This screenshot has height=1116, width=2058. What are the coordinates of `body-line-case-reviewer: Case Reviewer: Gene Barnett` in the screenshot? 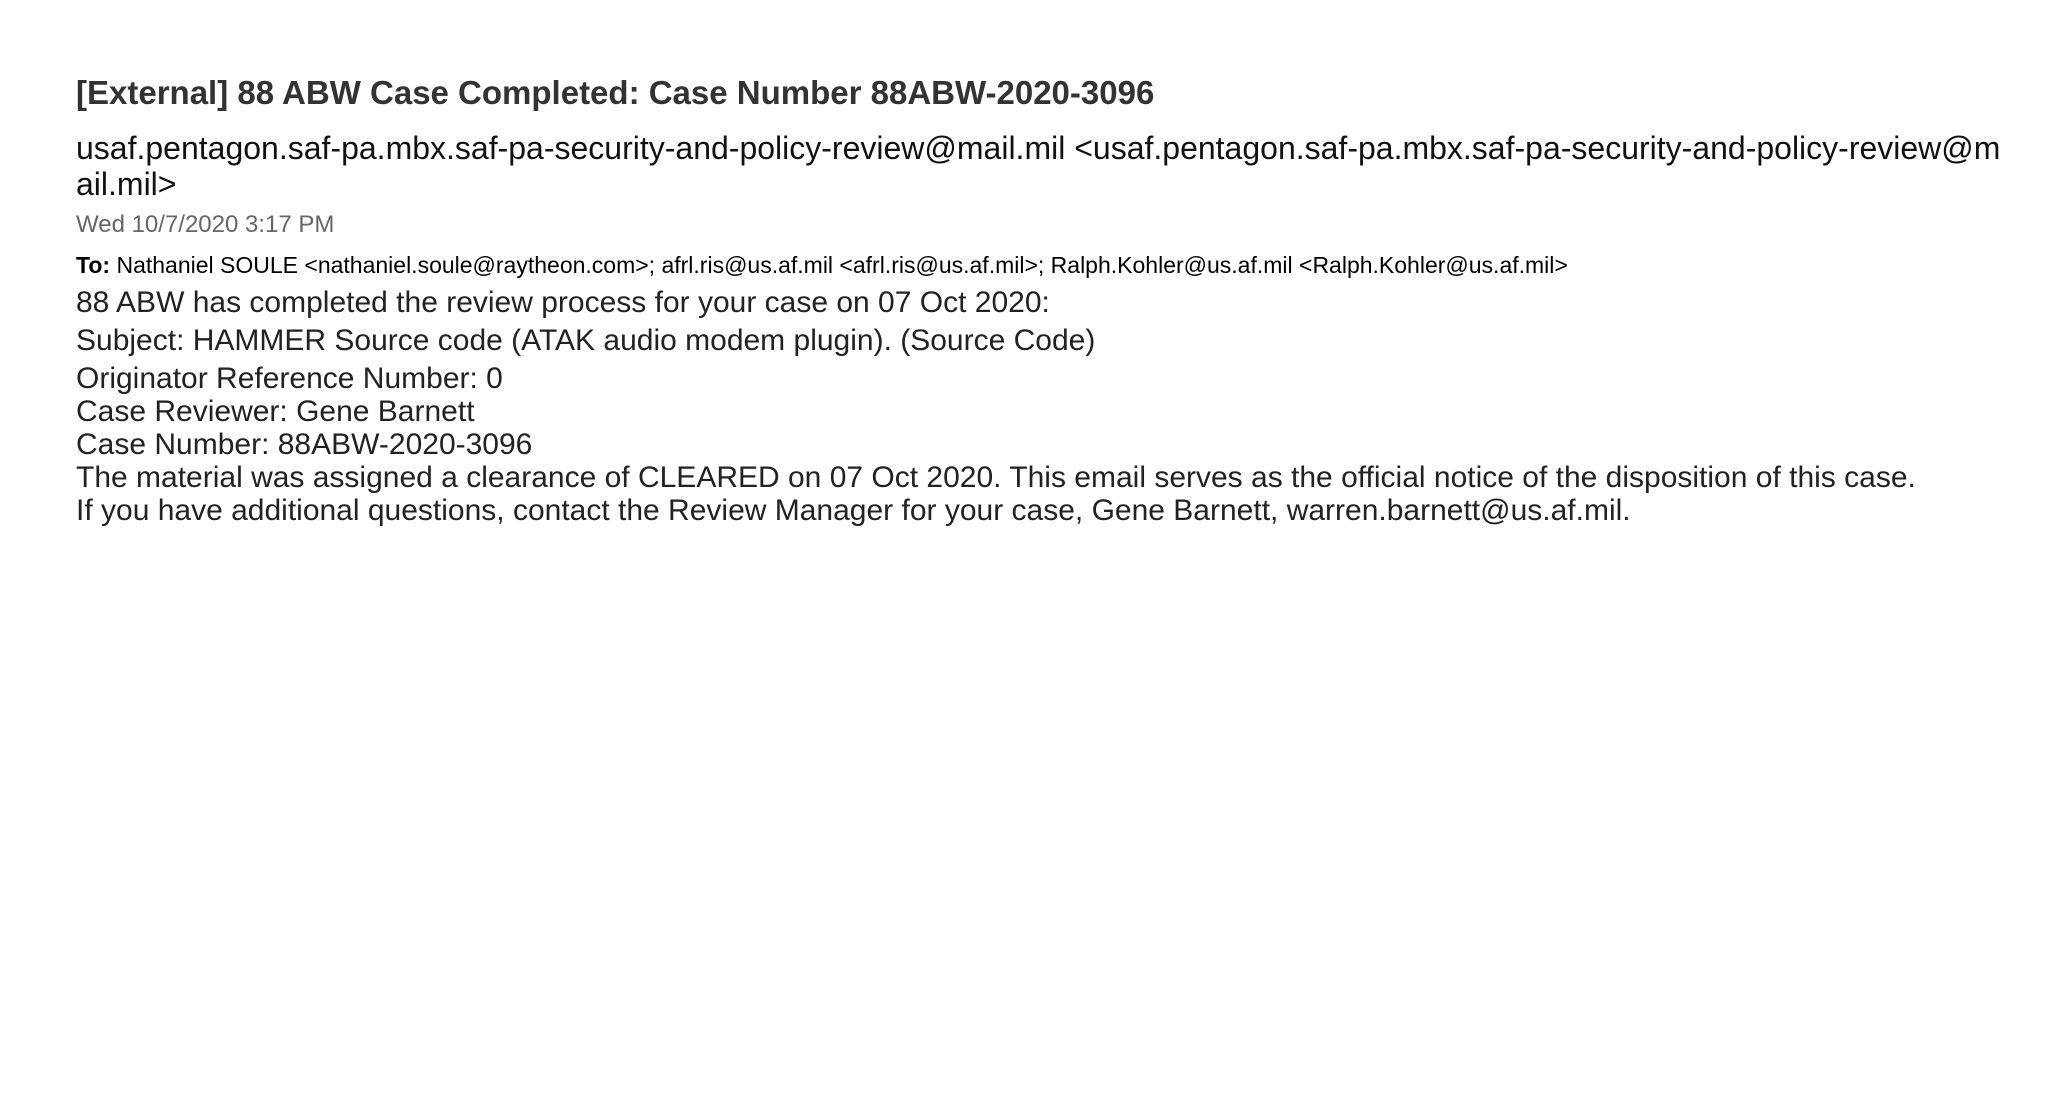 It's located at (275, 411).